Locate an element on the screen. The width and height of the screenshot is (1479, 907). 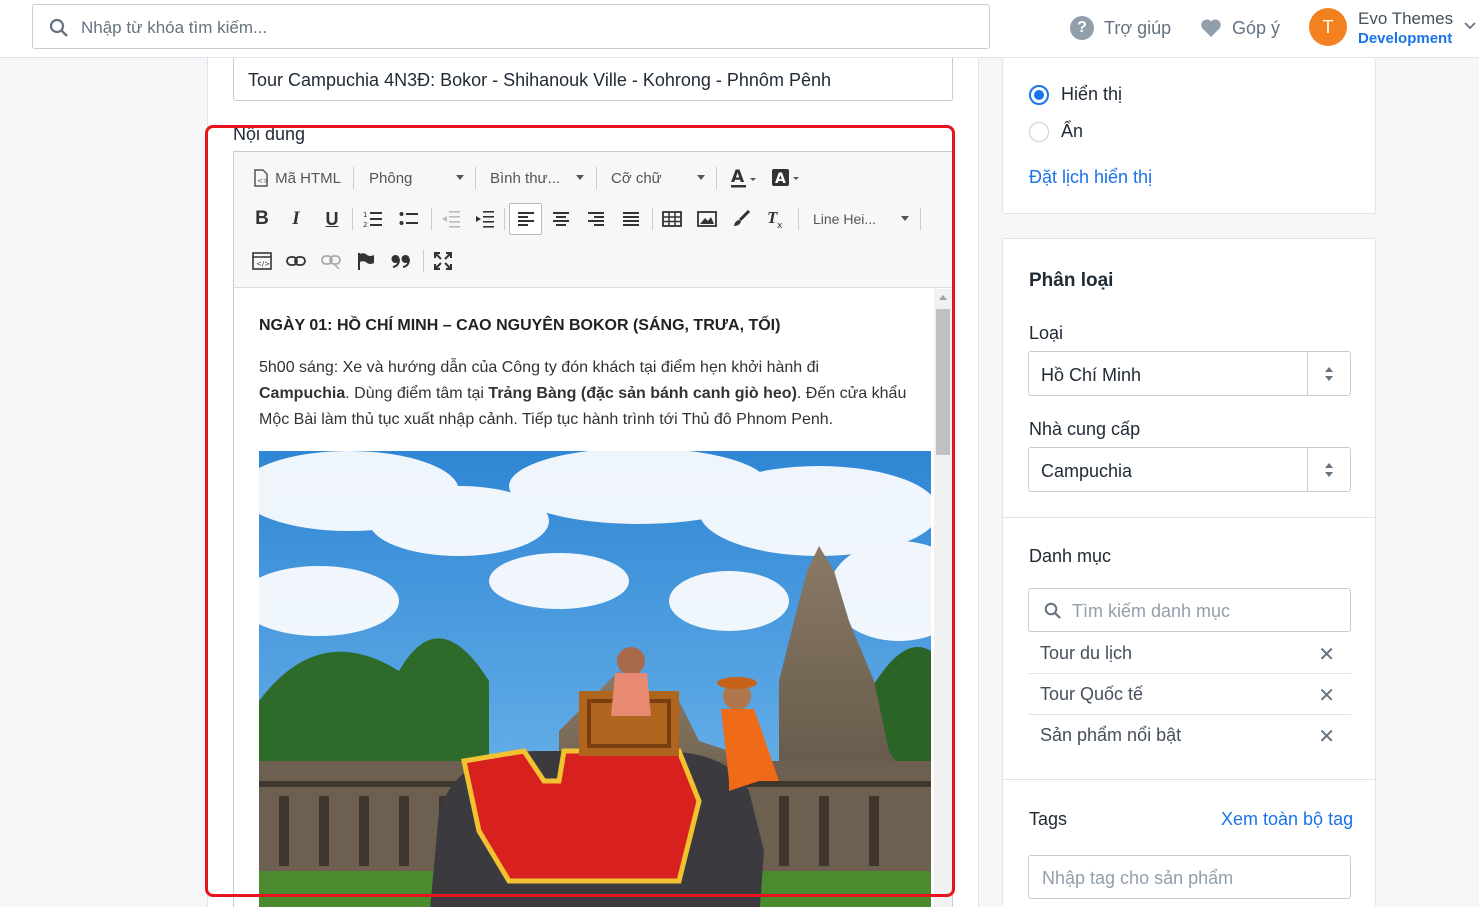
blockquote-button is located at coordinates (401, 261).